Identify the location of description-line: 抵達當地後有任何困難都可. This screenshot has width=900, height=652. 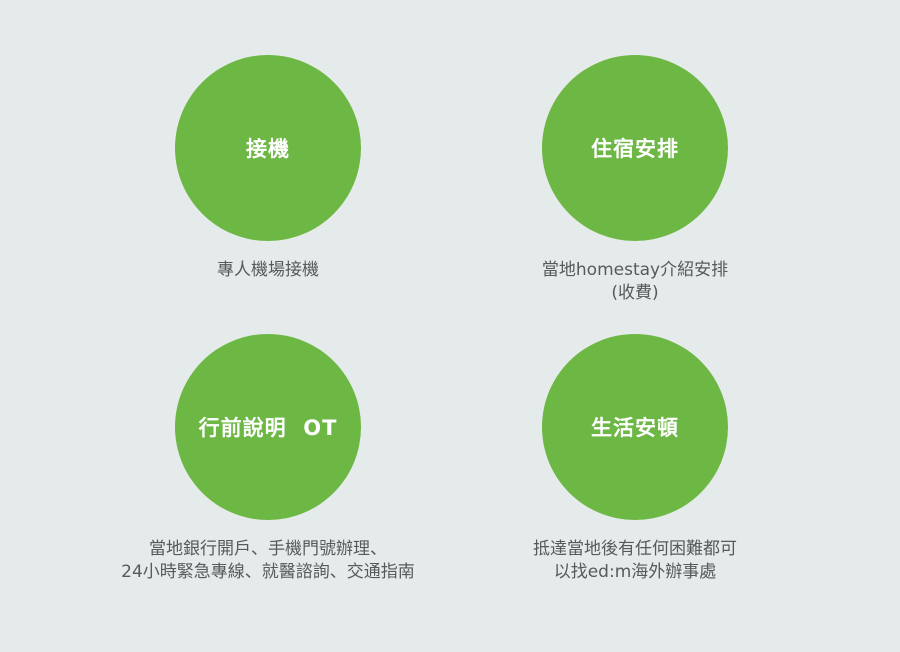
(635, 549).